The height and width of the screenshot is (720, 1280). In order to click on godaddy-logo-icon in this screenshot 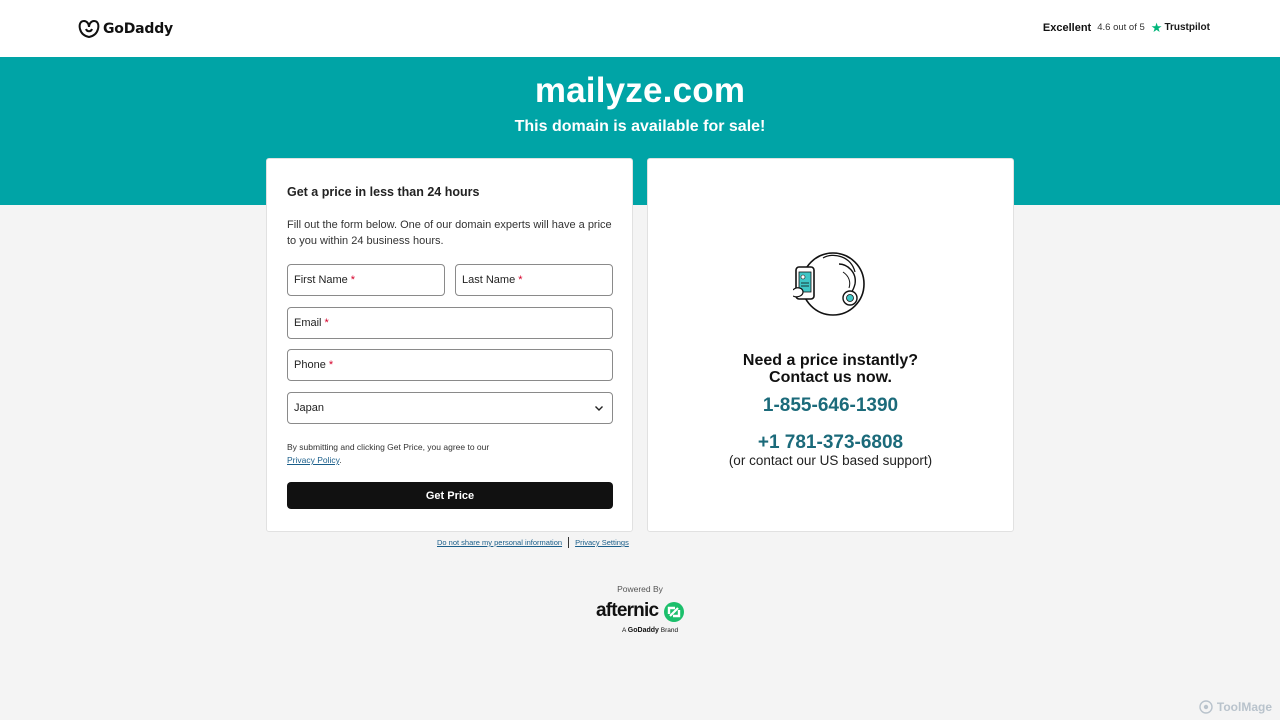, I will do `click(89, 29)`.